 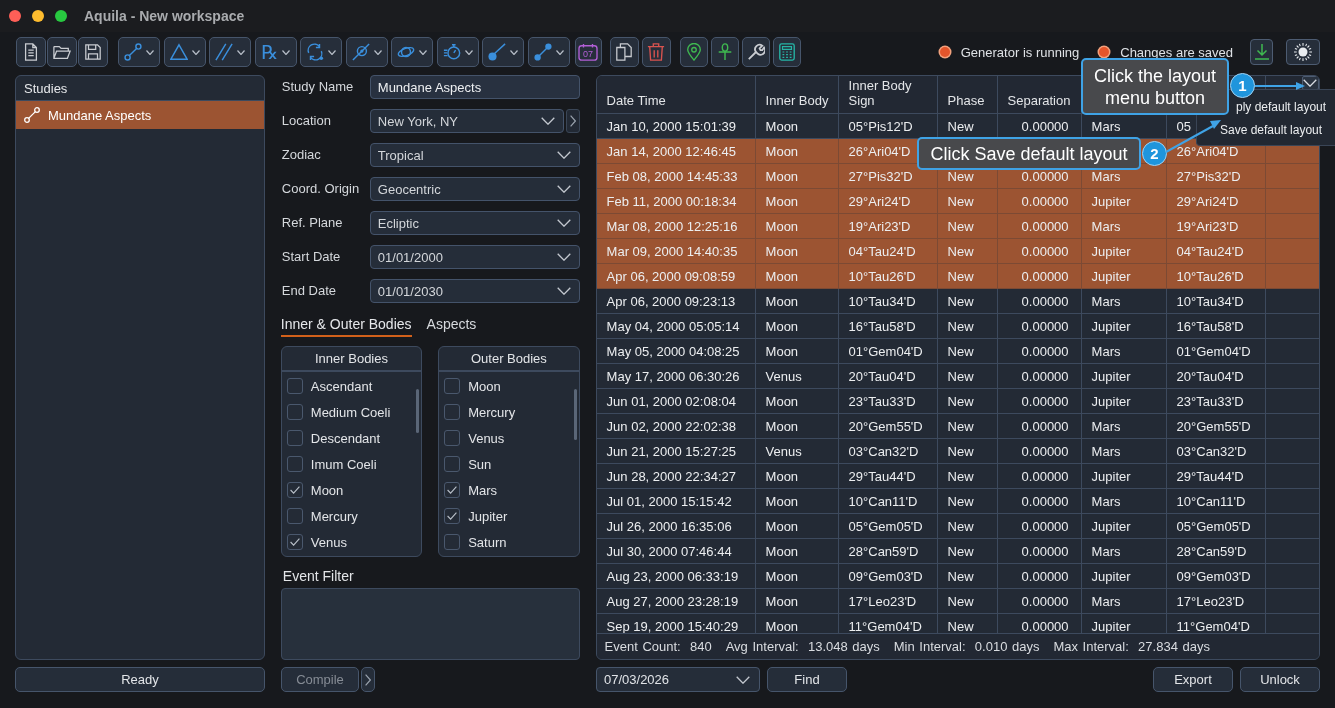 I want to click on find-button: Find, so click(x=807, y=679).